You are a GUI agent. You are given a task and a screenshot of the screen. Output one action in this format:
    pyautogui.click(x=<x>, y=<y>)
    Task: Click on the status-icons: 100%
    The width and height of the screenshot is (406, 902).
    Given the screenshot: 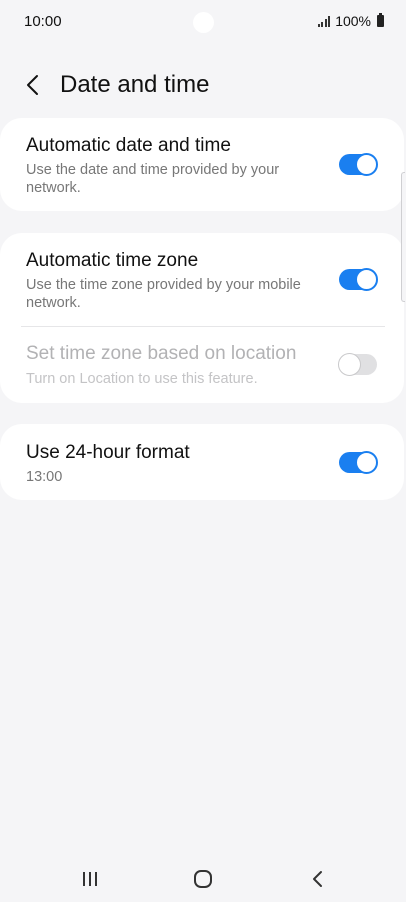 What is the action you would take?
    pyautogui.click(x=350, y=21)
    